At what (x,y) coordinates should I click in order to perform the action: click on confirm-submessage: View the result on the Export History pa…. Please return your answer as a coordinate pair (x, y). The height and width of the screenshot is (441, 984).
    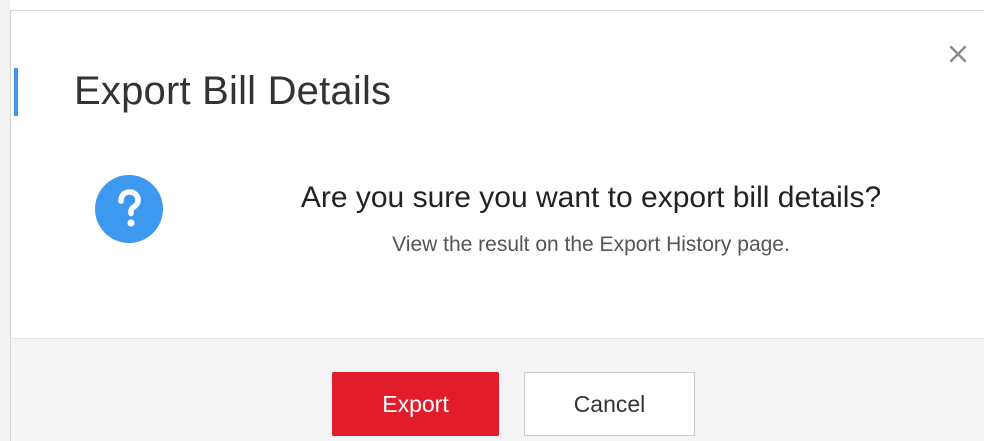
    Looking at the image, I should click on (591, 244).